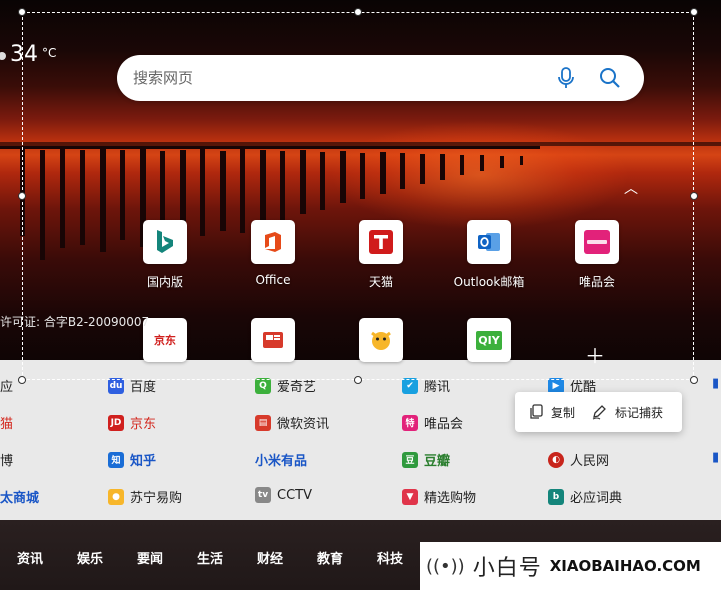 This screenshot has width=721, height=590. What do you see at coordinates (445, 566) in the screenshot?
I see `broadcast-icon: ((•))` at bounding box center [445, 566].